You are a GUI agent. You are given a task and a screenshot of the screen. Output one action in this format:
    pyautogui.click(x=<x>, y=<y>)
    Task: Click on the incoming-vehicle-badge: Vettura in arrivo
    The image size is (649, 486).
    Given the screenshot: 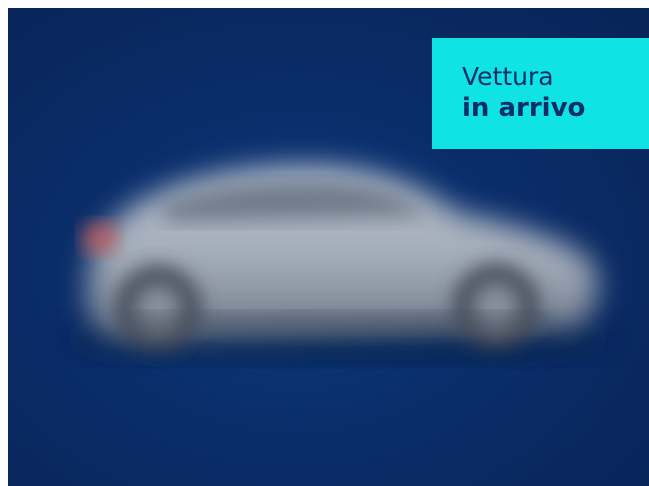 What is the action you would take?
    pyautogui.click(x=540, y=93)
    